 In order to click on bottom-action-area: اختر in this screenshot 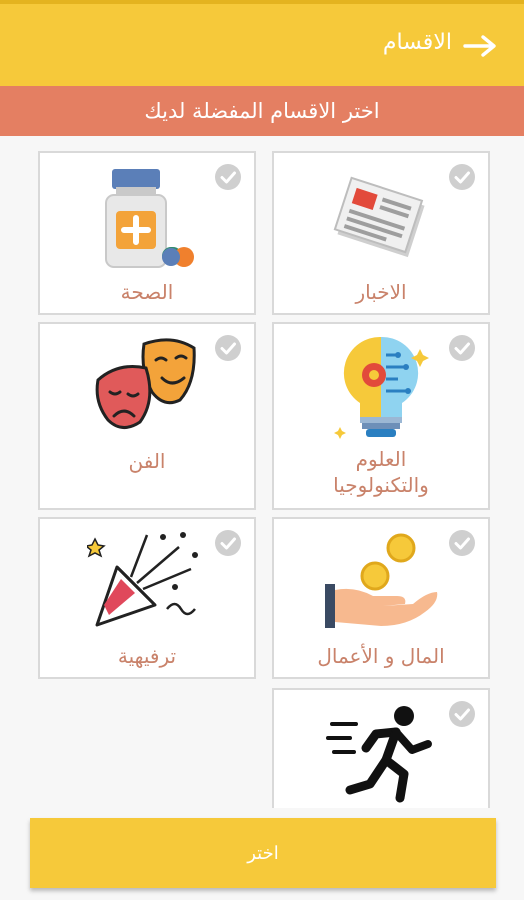, I will do `click(262, 854)`.